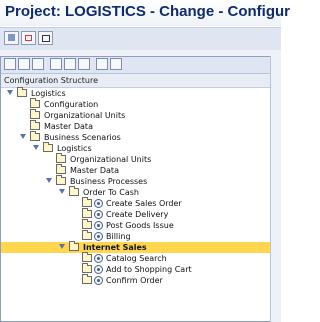 Image resolution: width=320 pixels, height=322 pixels. I want to click on main-toolbar, so click(140, 39).